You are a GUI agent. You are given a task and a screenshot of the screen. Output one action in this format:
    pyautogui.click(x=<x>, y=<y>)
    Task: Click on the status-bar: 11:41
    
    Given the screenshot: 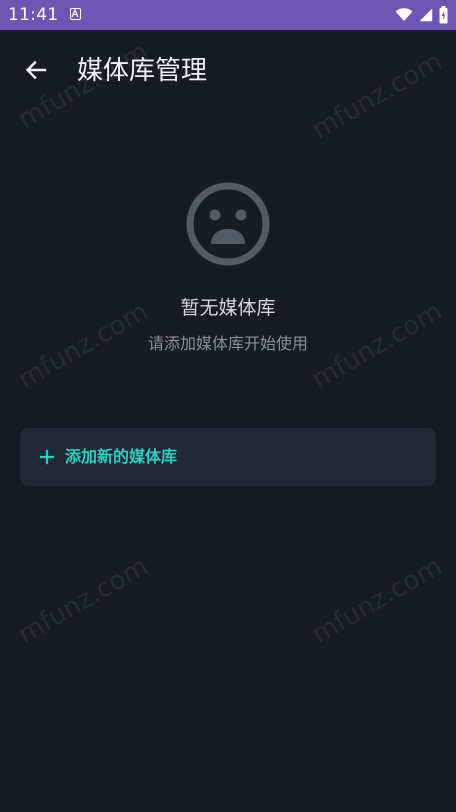 What is the action you would take?
    pyautogui.click(x=228, y=15)
    